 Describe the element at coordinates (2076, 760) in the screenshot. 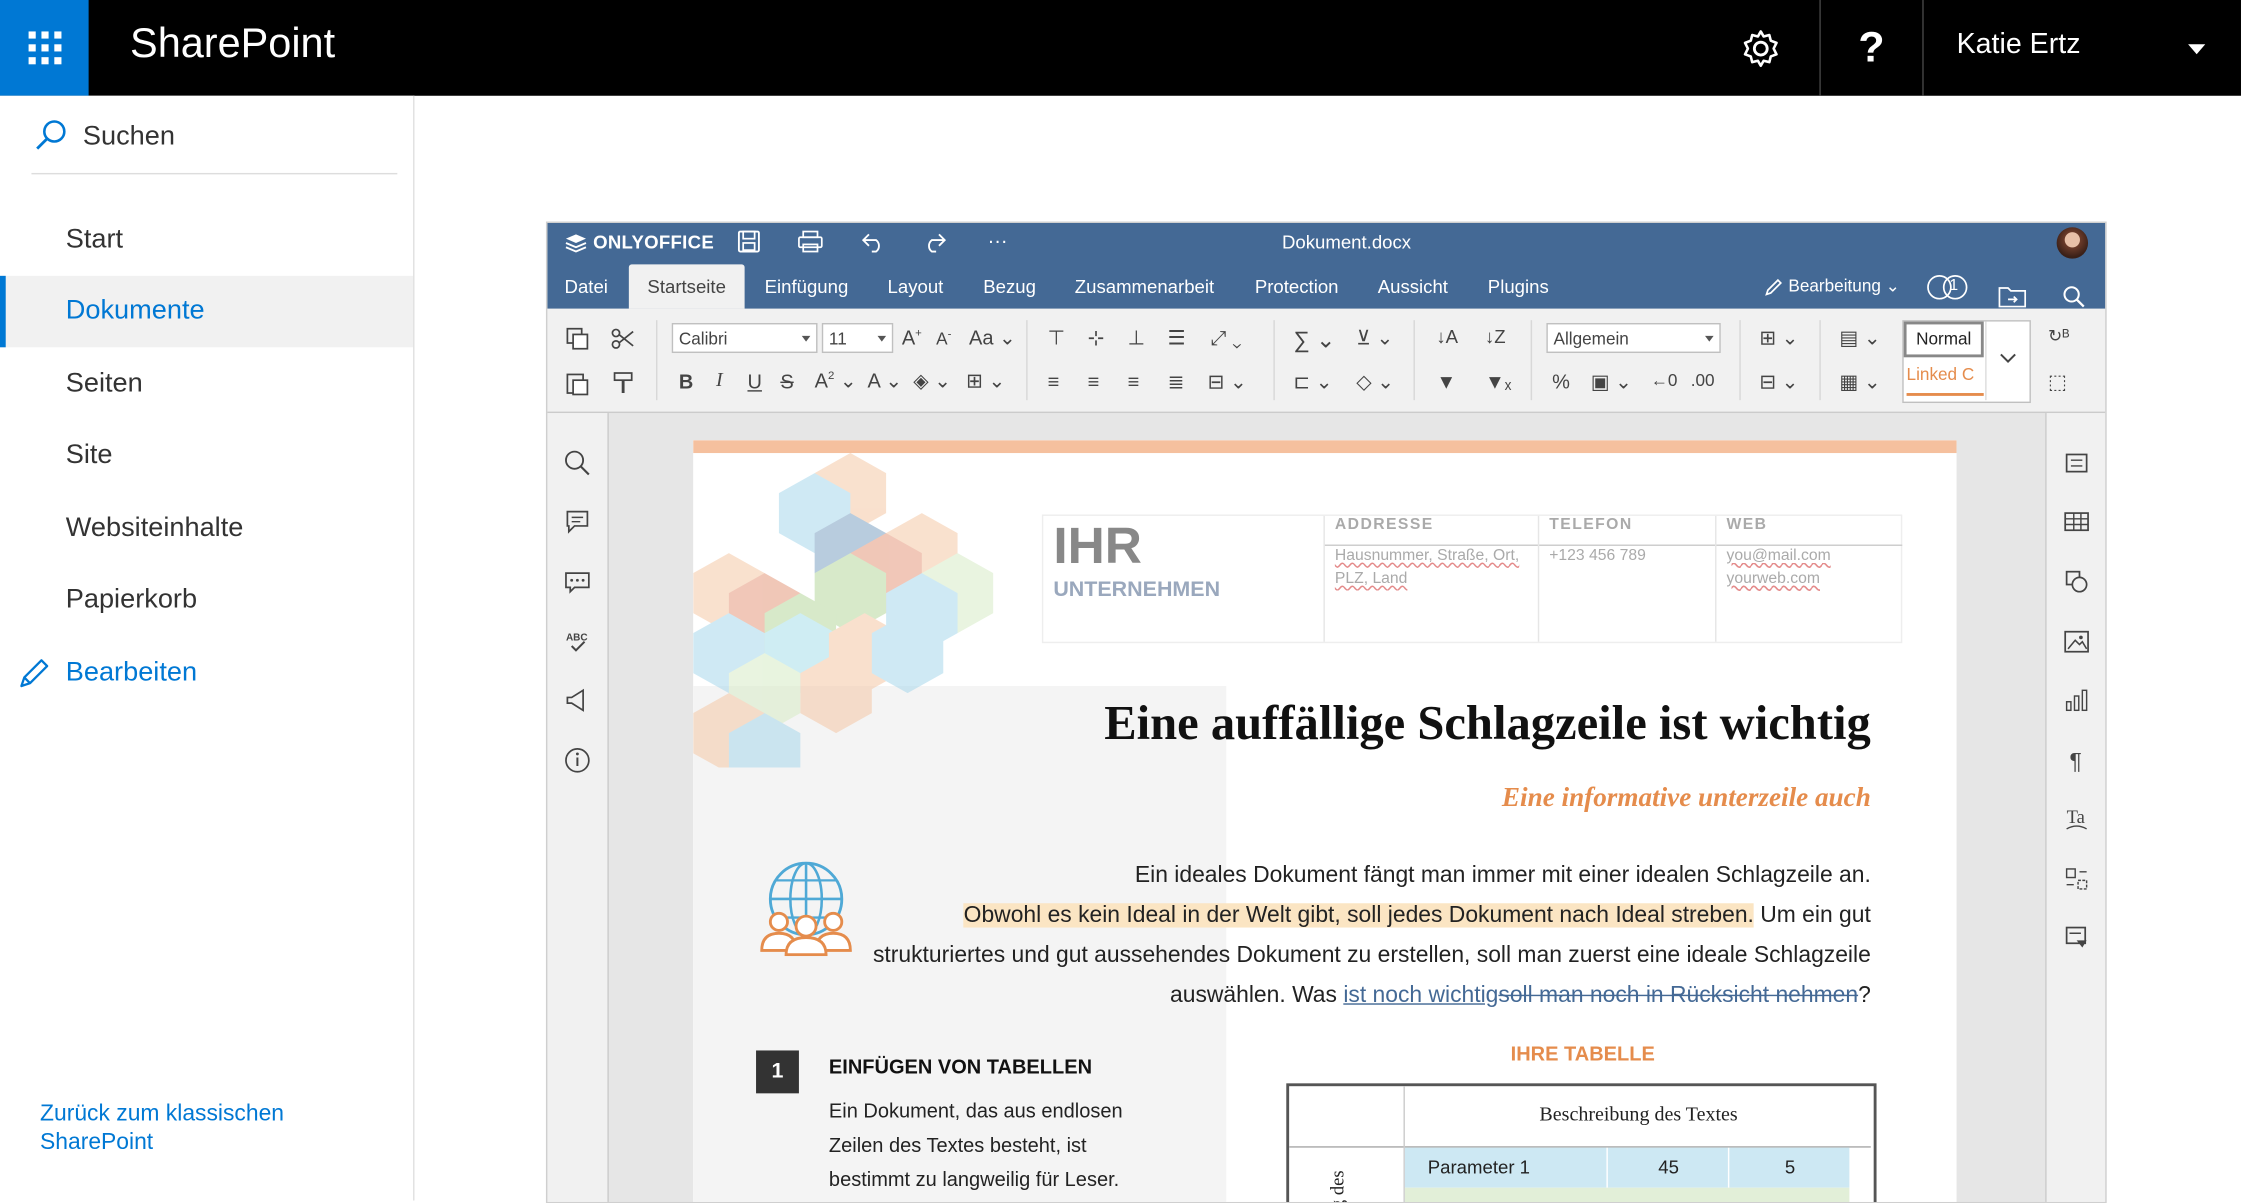

I see `pilcrow-icon: ¶` at that location.